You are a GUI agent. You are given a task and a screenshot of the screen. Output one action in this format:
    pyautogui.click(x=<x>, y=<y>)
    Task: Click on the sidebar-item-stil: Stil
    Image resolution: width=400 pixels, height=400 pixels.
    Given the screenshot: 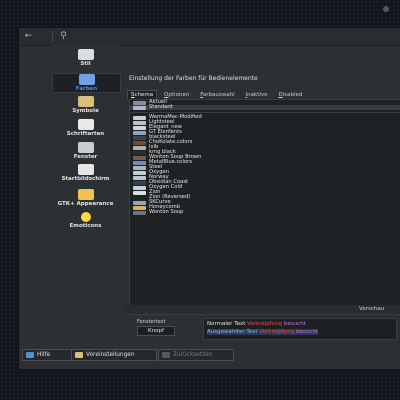 What is the action you would take?
    pyautogui.click(x=85, y=58)
    